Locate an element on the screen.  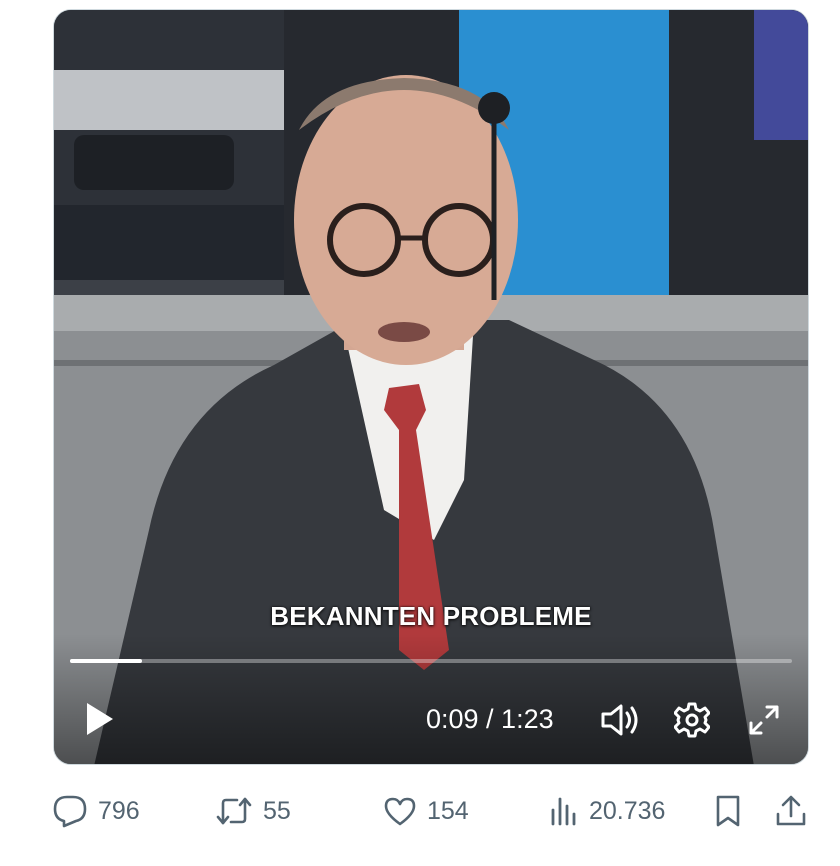
reply-button: 796 is located at coordinates (96, 811).